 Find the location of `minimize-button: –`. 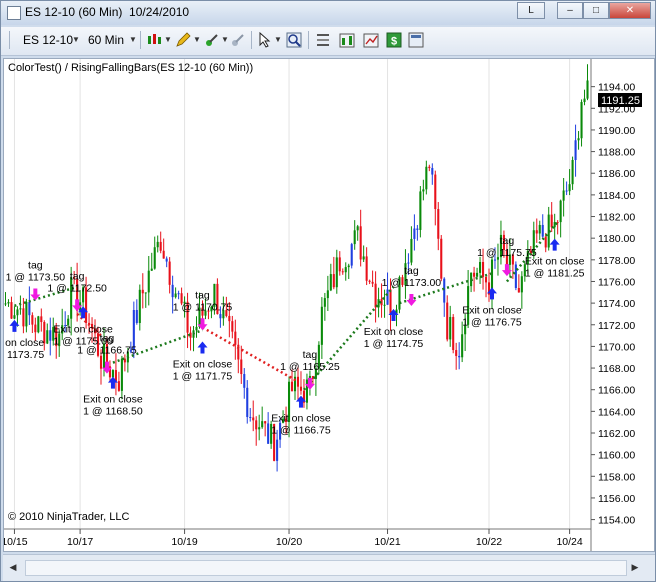

minimize-button: – is located at coordinates (570, 10).